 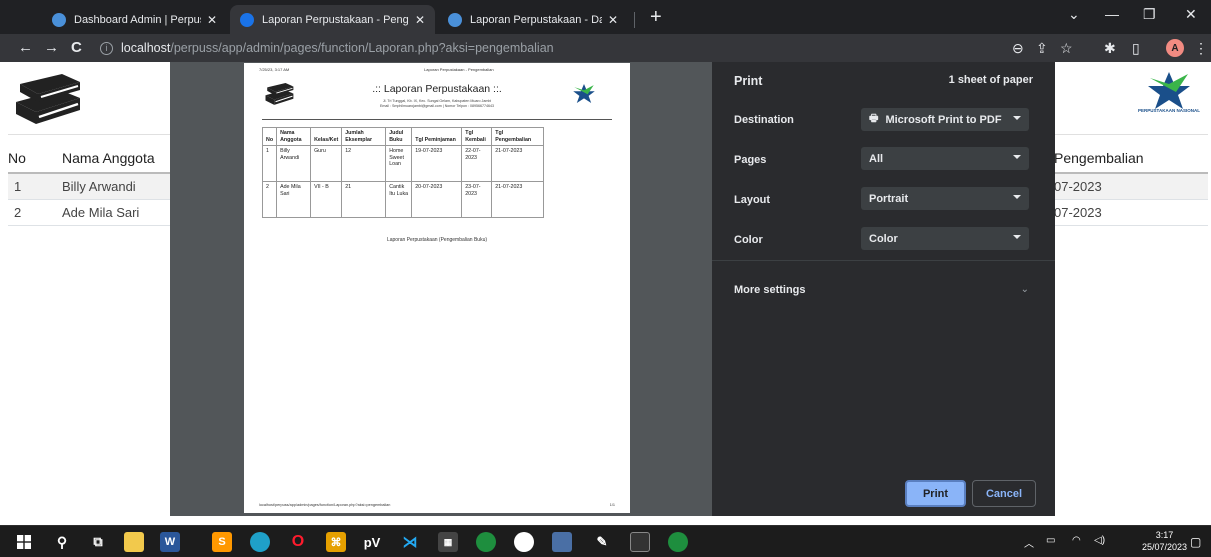 I want to click on cell: 19-07-2023, so click(x=437, y=163).